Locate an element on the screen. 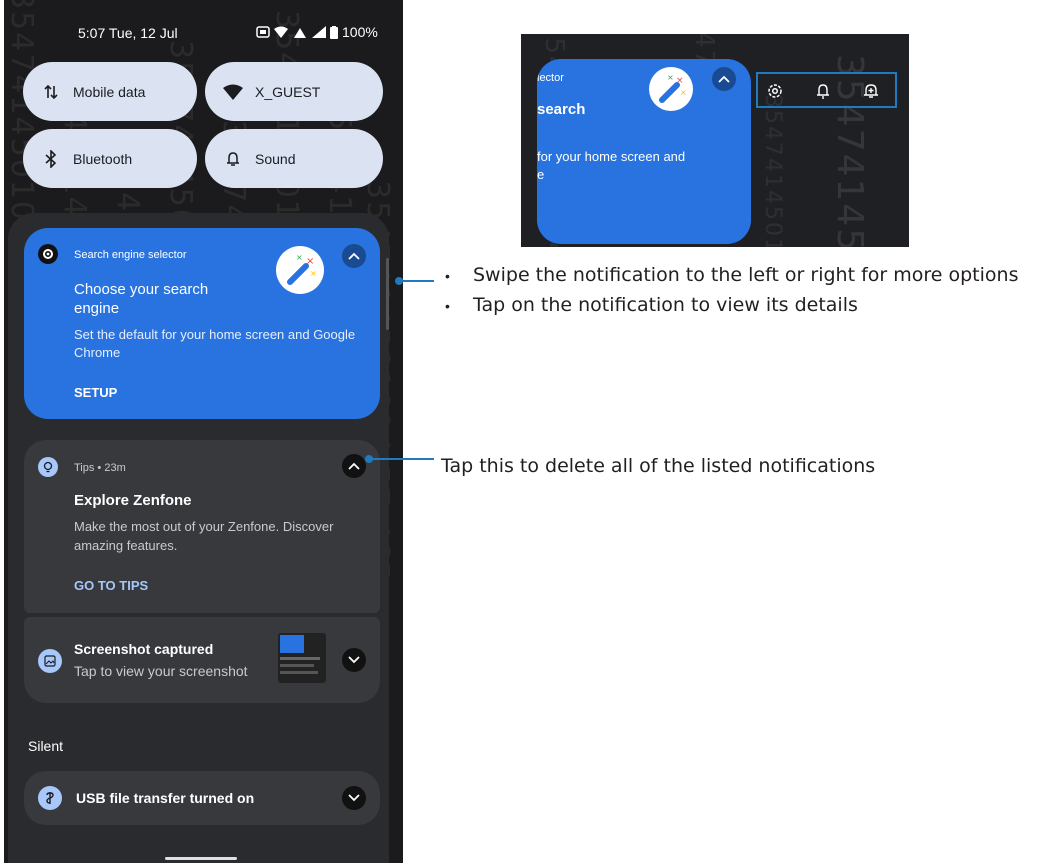 This screenshot has width=1053, height=863. data-status-icon is located at coordinates (300, 33).